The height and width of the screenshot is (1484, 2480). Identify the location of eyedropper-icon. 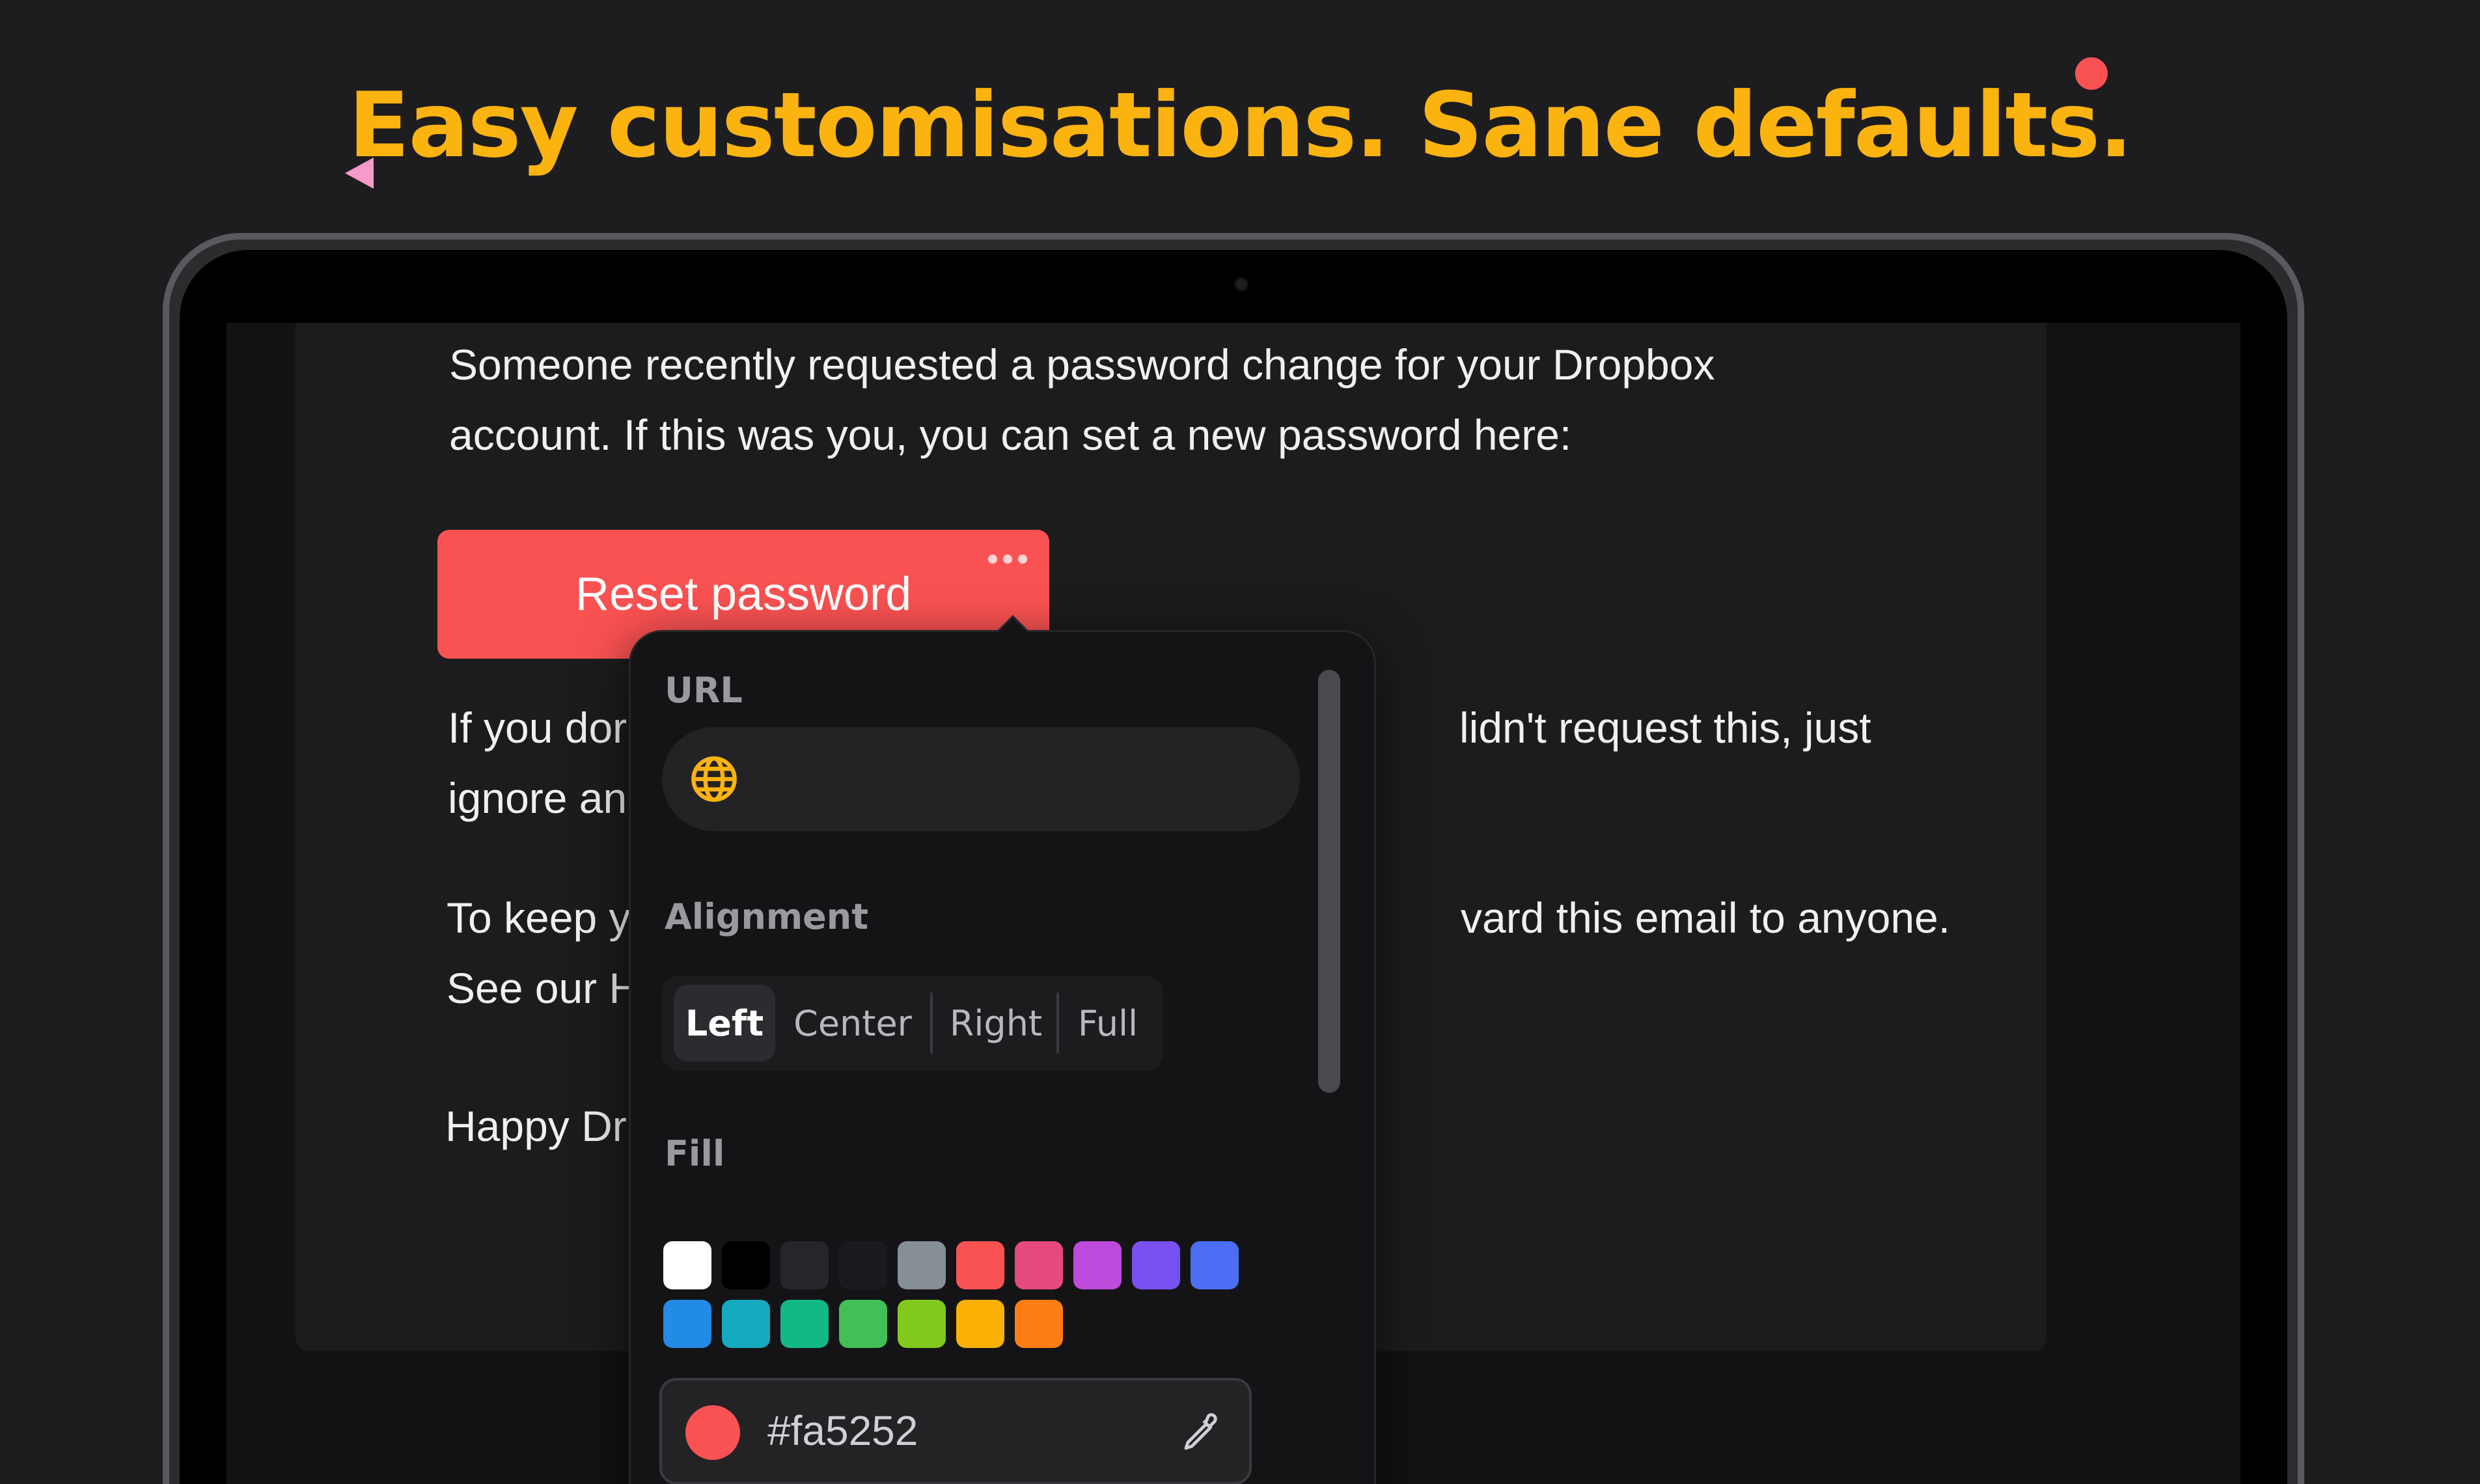
(1199, 1432).